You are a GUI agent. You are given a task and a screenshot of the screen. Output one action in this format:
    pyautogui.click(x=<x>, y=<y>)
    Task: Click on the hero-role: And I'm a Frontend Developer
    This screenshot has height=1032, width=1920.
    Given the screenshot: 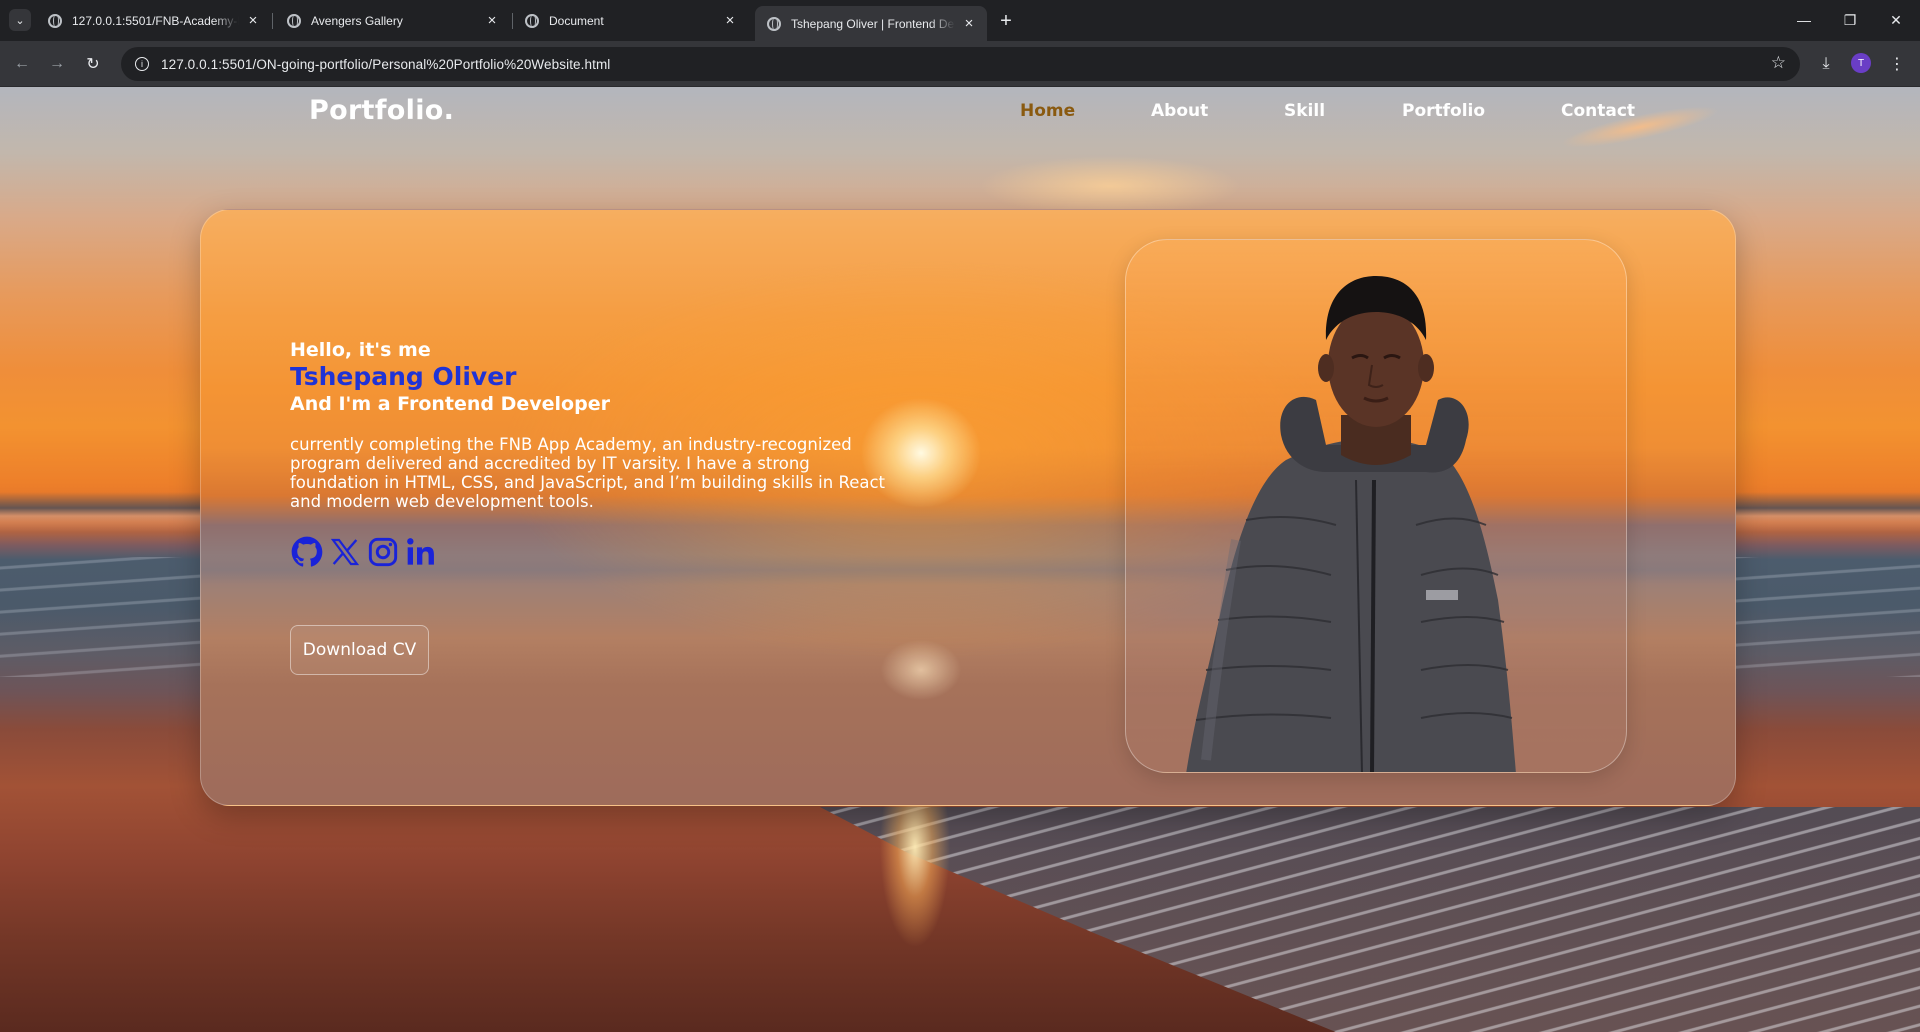 What is the action you would take?
    pyautogui.click(x=450, y=404)
    